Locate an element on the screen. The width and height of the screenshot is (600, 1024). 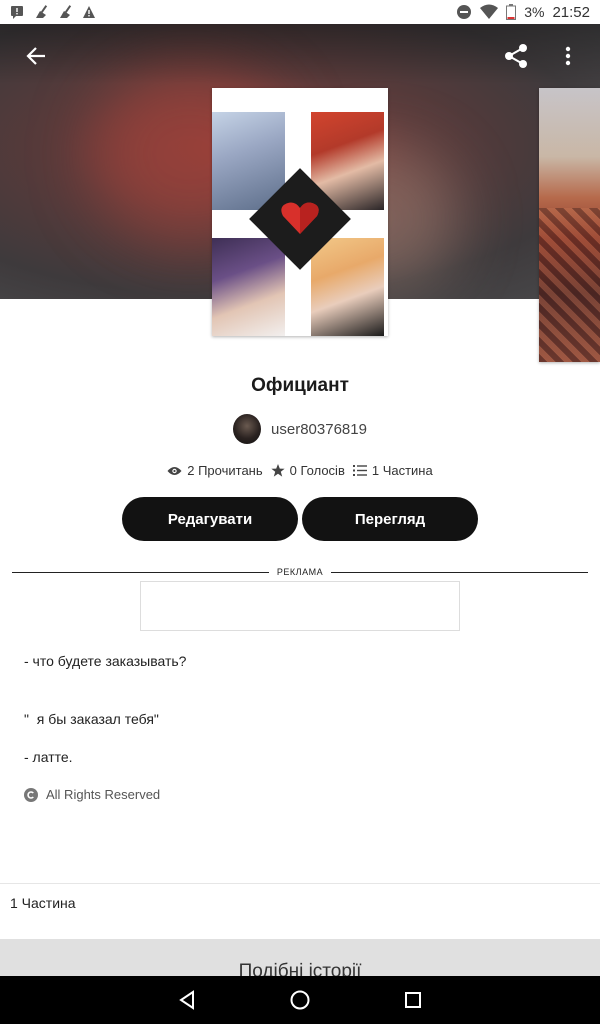
part-label: 1 Частина is located at coordinates (43, 903).